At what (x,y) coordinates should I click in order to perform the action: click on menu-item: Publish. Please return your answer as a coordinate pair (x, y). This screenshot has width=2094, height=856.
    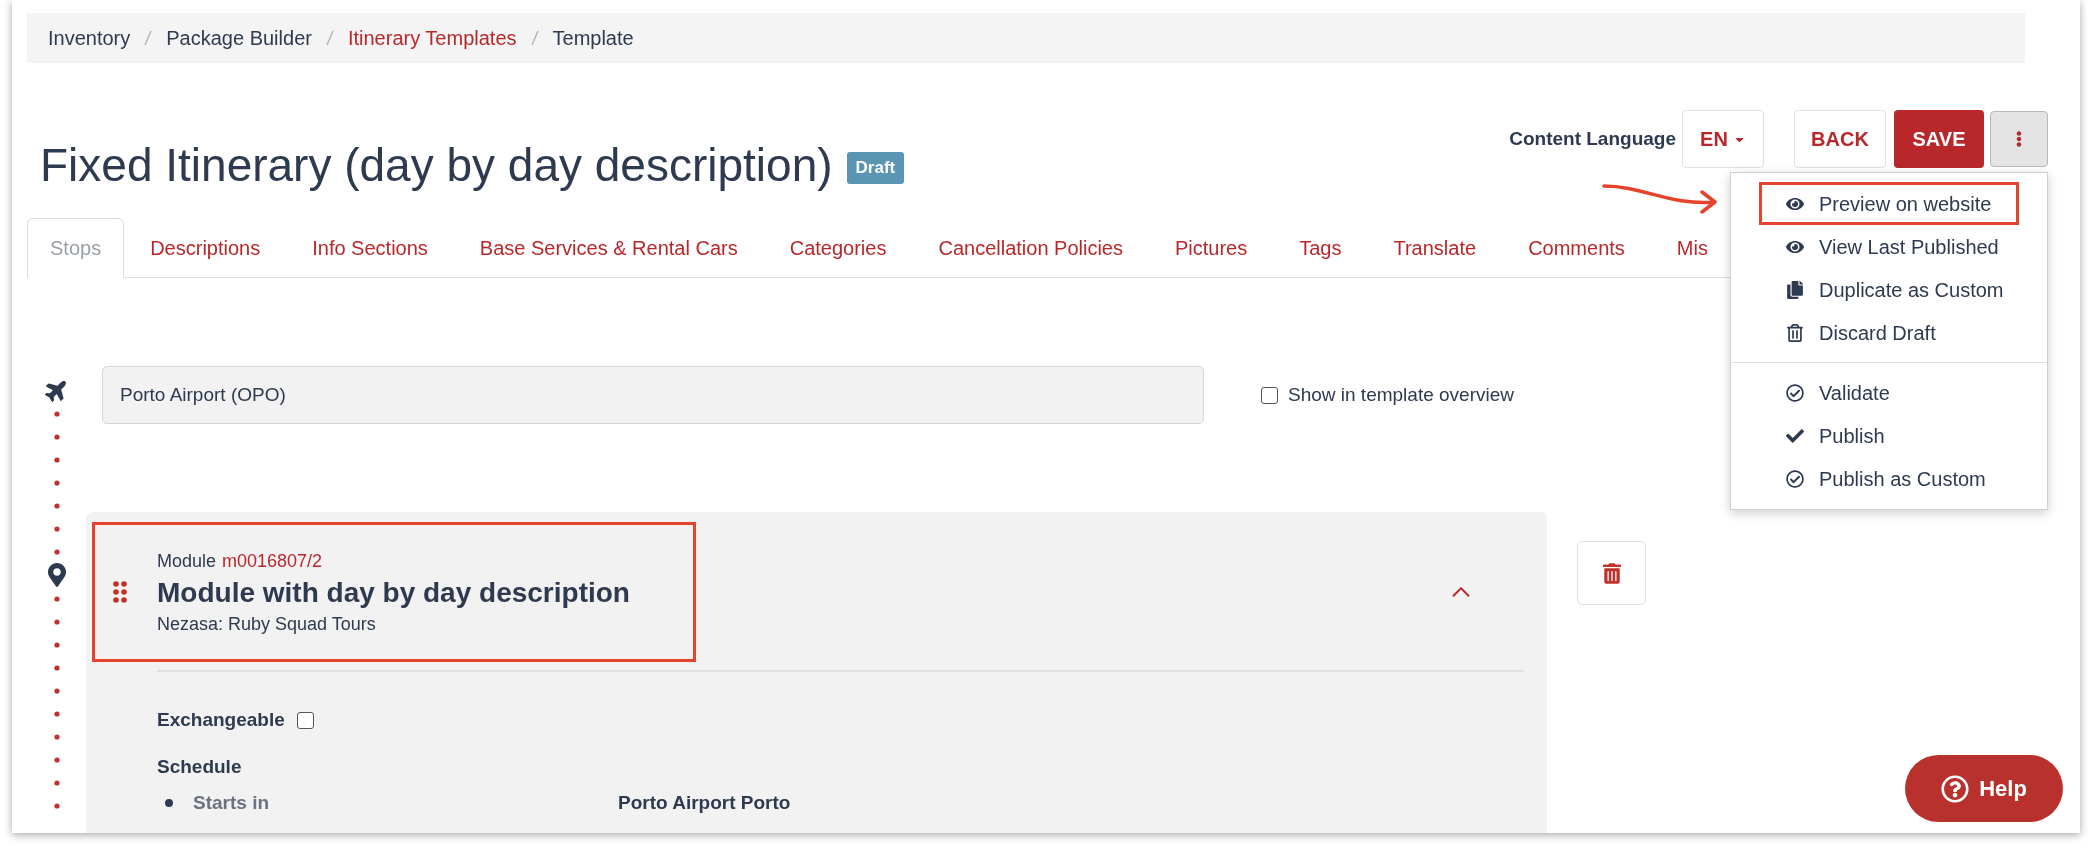
    Looking at the image, I should click on (1889, 435).